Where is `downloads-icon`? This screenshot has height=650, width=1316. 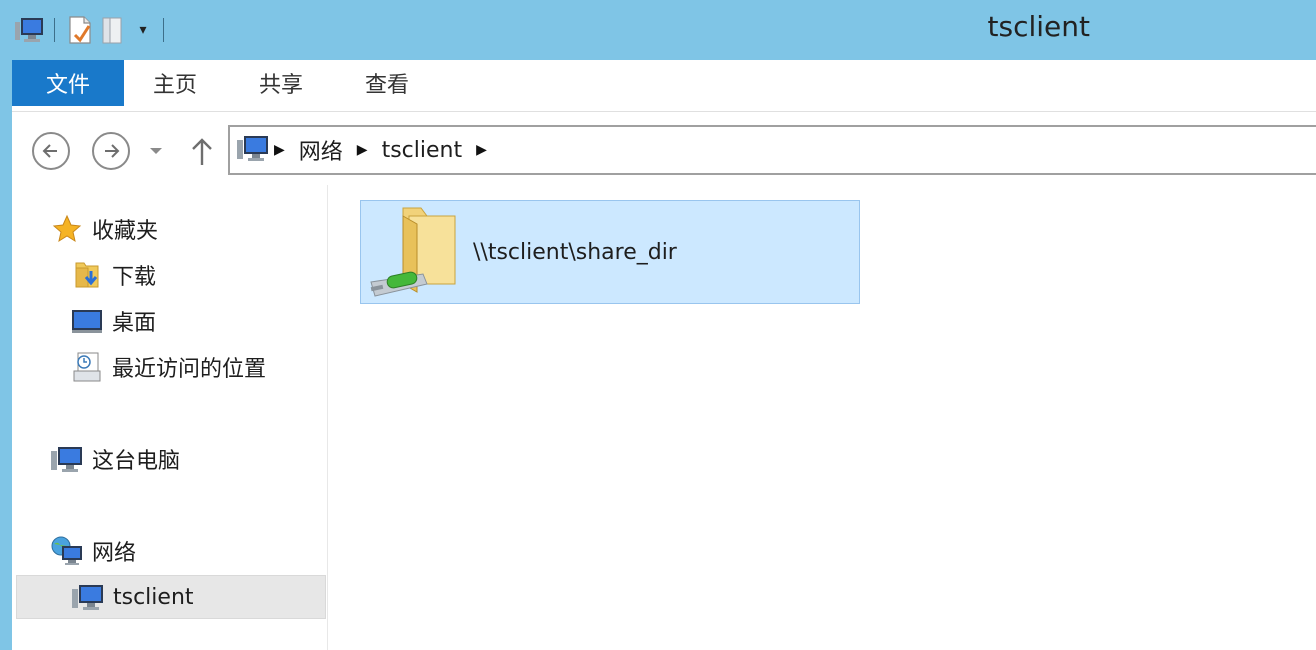
downloads-icon is located at coordinates (87, 275).